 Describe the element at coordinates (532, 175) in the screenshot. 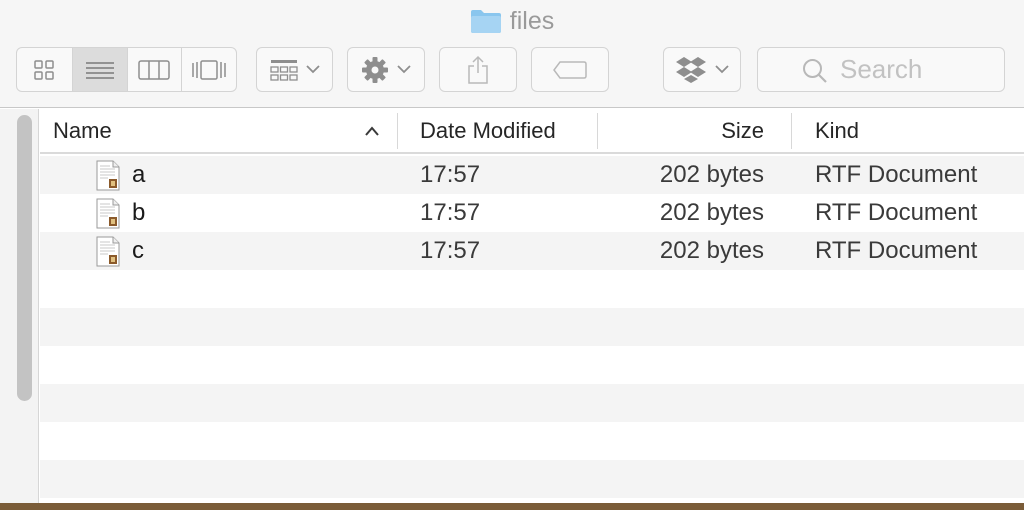

I see `file-row: a 17:57 202 bytes RTF Document` at that location.